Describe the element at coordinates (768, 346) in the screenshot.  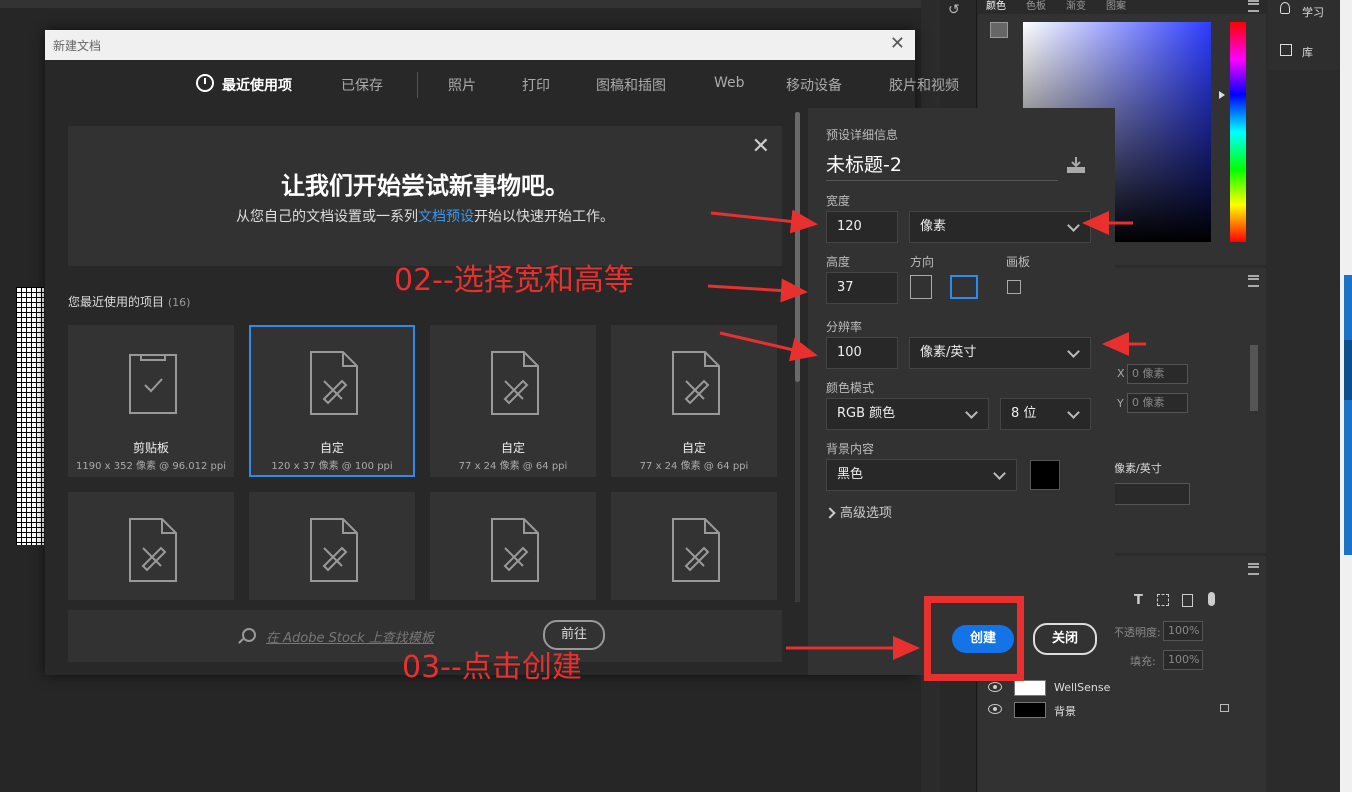
I see `arrow-to-resolution` at that location.